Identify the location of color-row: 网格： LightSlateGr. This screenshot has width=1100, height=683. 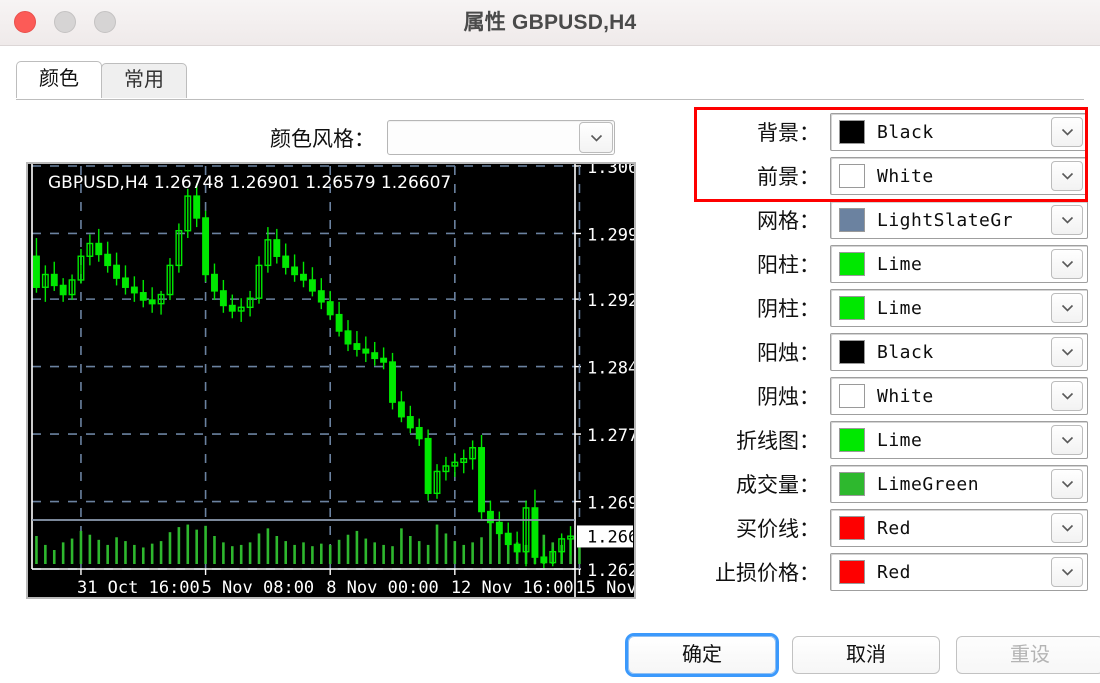
(894, 220).